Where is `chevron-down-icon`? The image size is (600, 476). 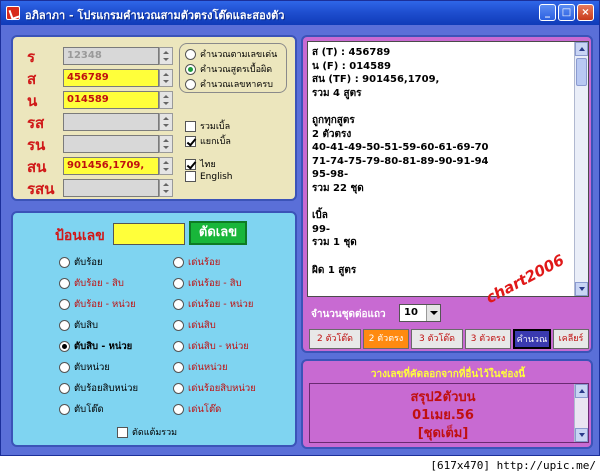
chevron-down-icon is located at coordinates (433, 313).